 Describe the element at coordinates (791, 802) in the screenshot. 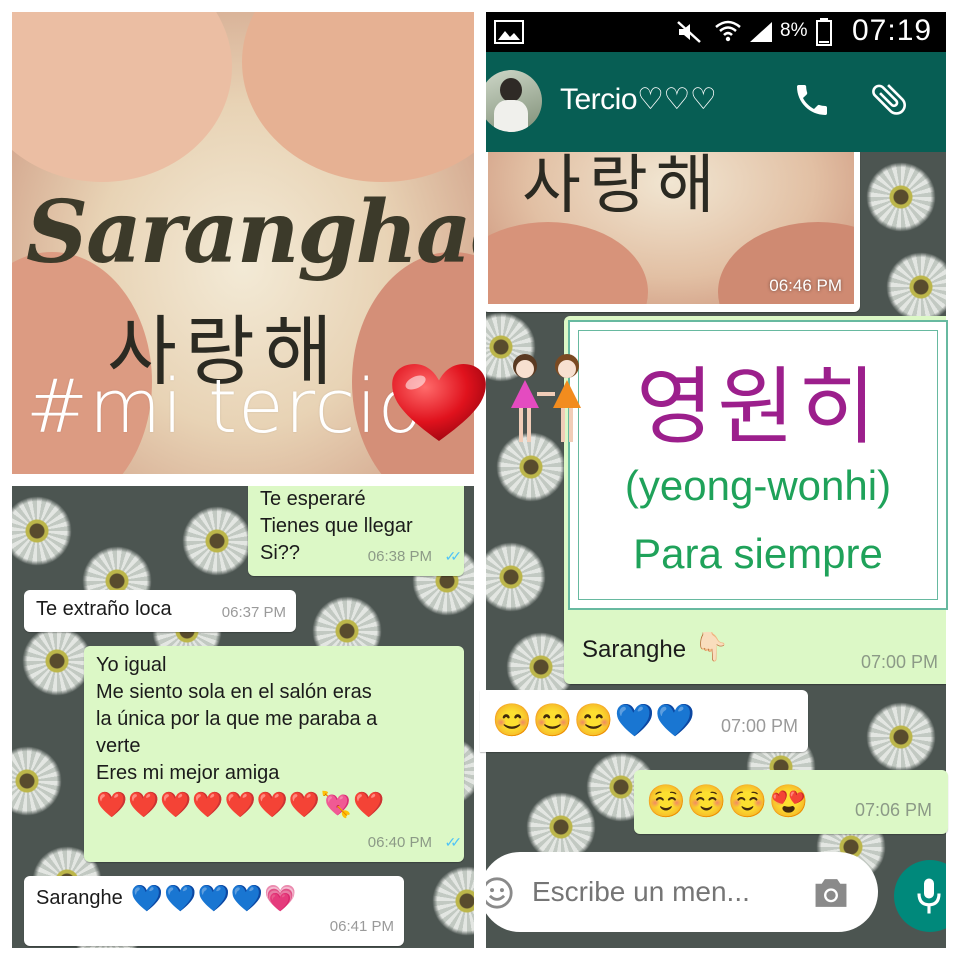

I see `message-bubble-out: ☺️☺️☺️😍 07:06 PM` at that location.